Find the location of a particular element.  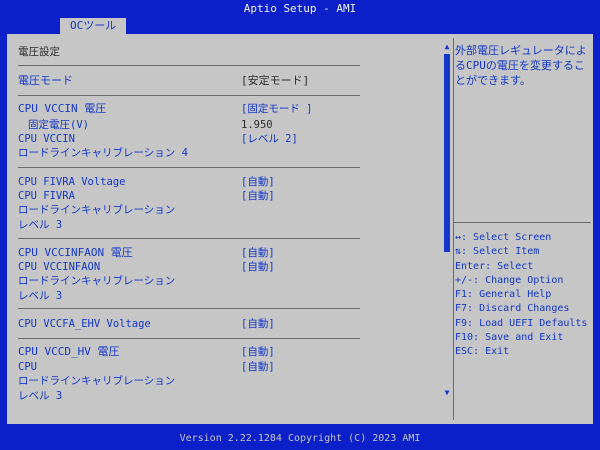

window-title: Aptio Setup - AMI is located at coordinates (300, 8).